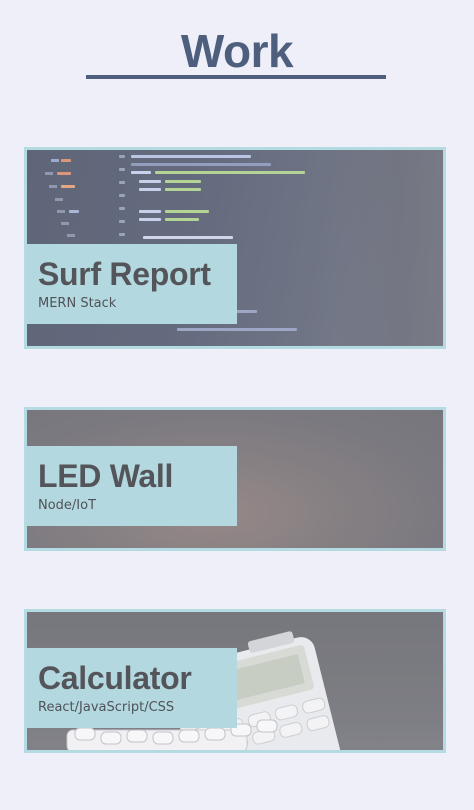 This screenshot has height=810, width=474. Describe the element at coordinates (77, 303) in the screenshot. I see `project-tech: MERN Stack` at that location.